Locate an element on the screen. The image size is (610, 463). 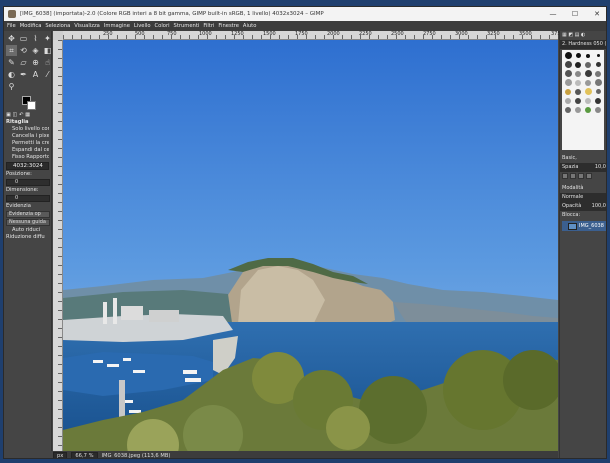
ruler-label: 2500 is located at coordinates (397, 34).